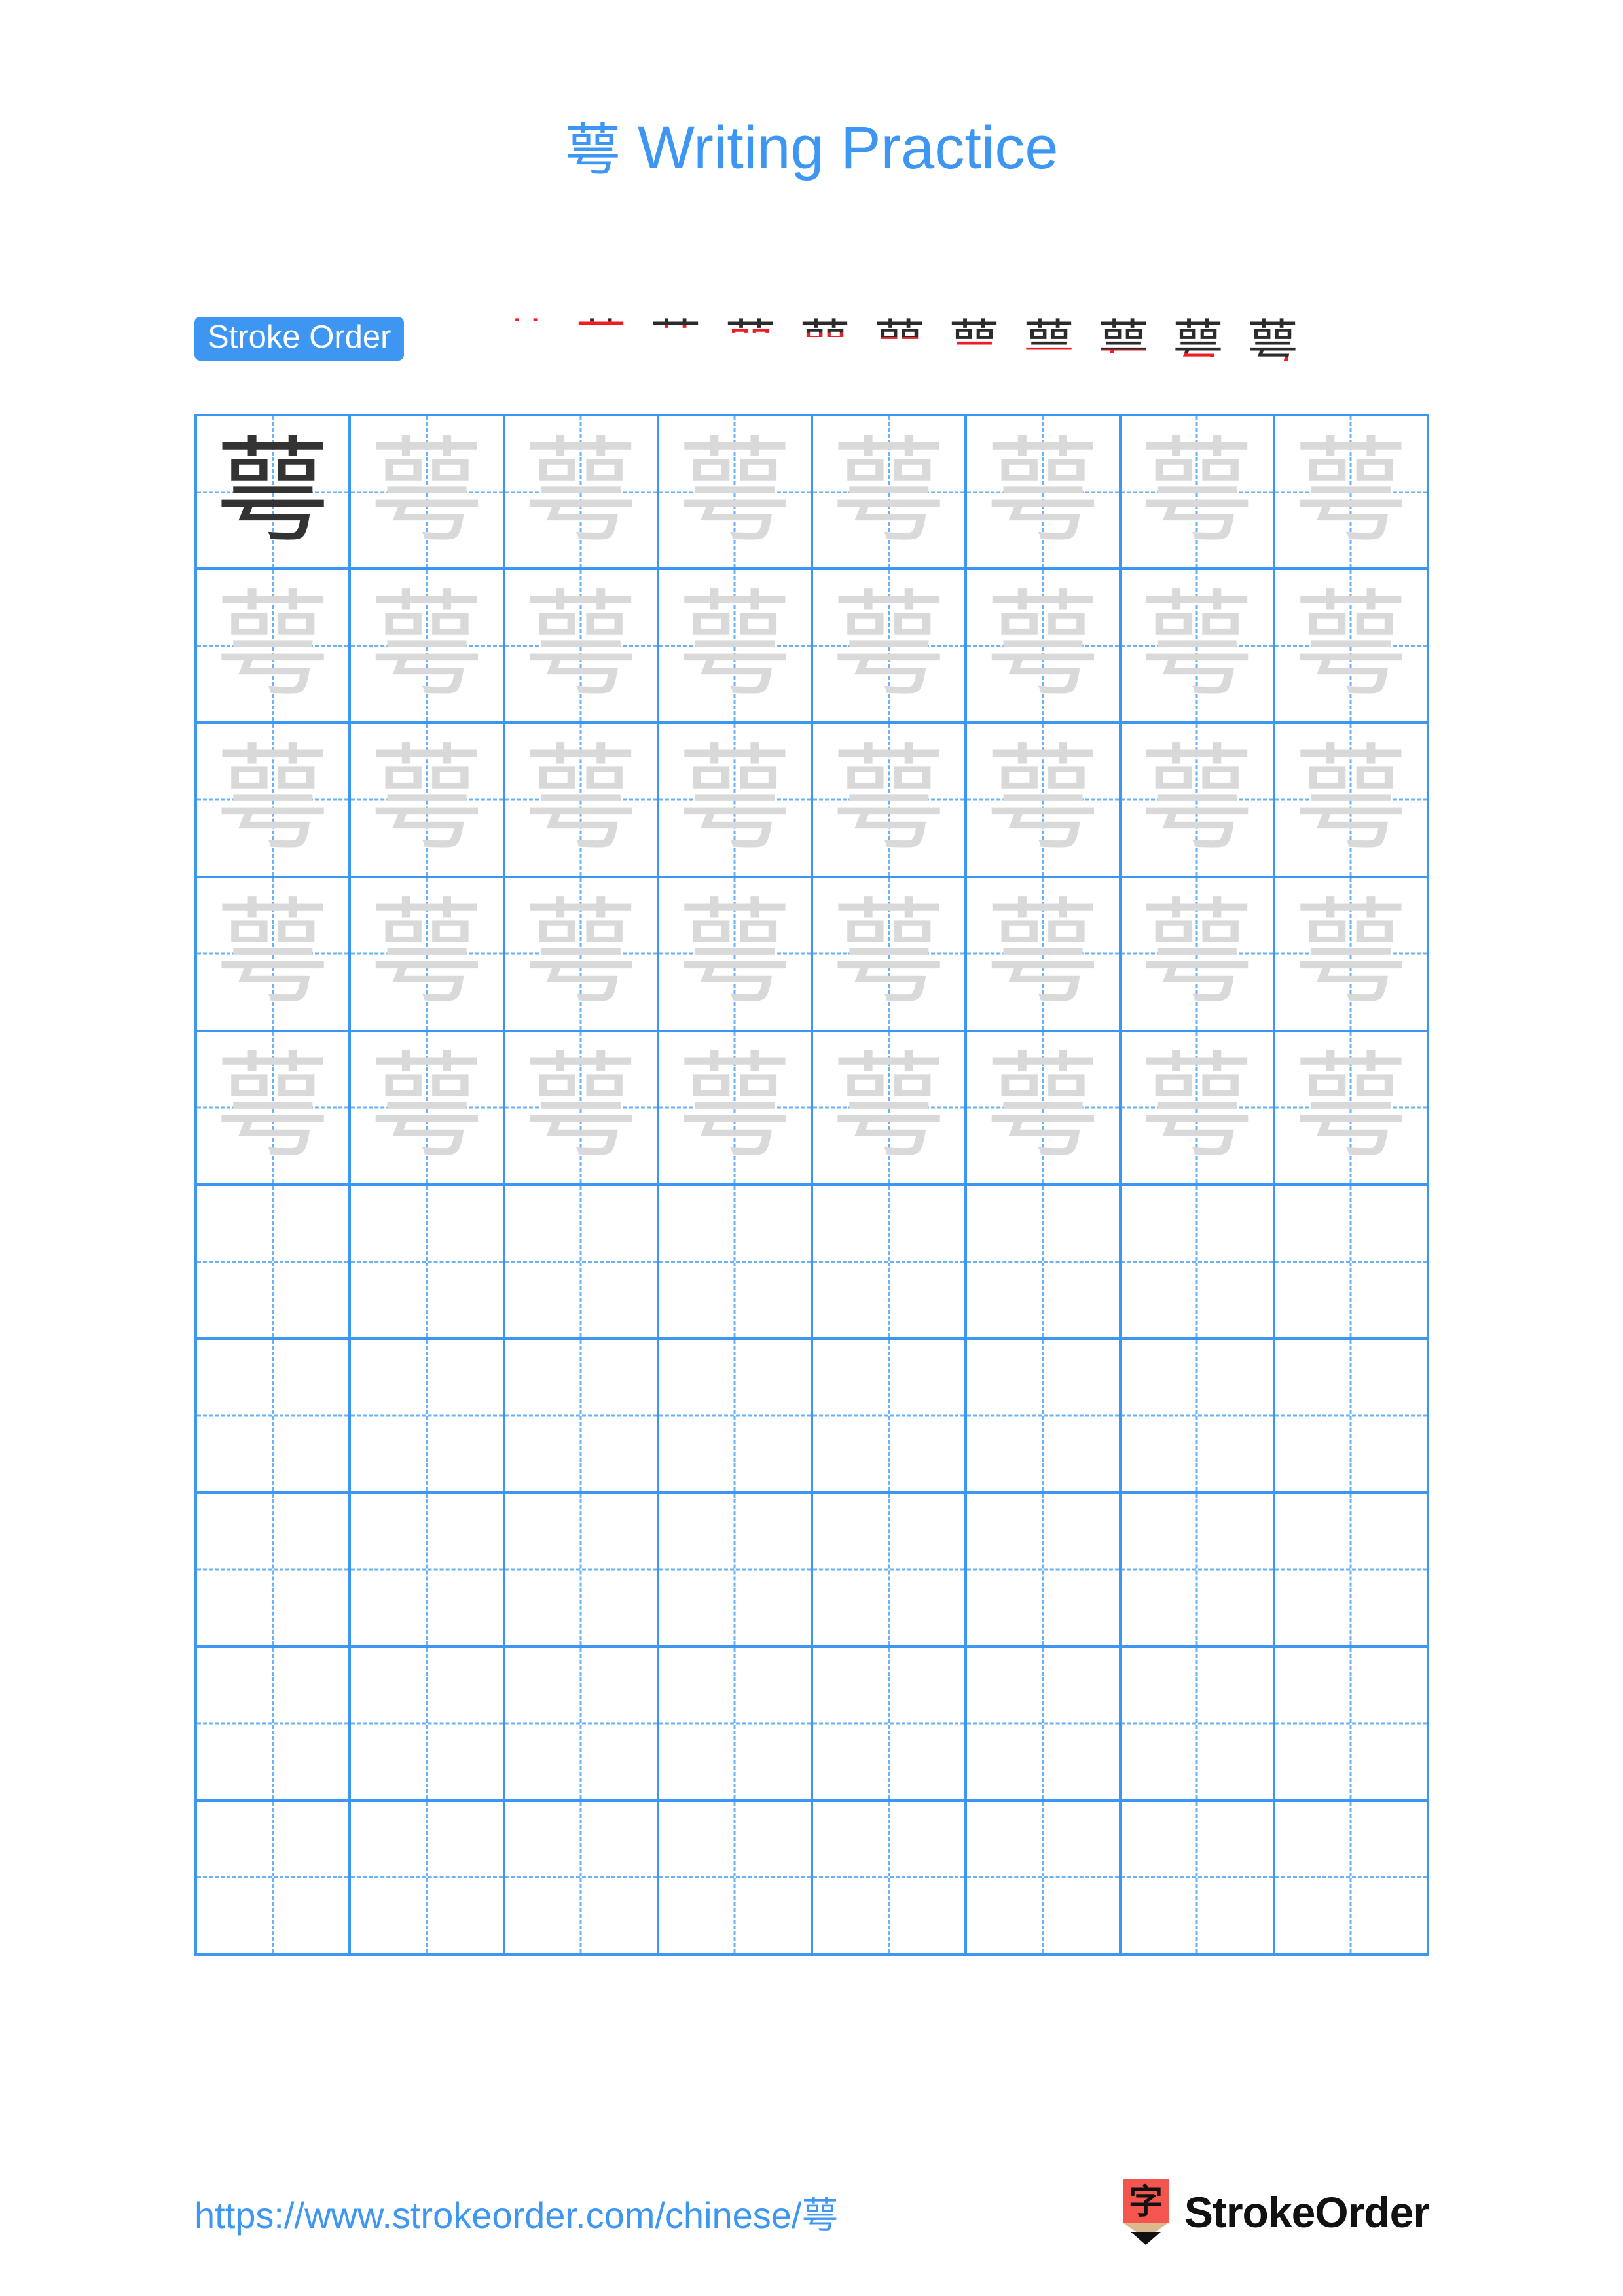 The height and width of the screenshot is (2296, 1623). I want to click on practice-cell-r1-c6: 萼, so click(1044, 493).